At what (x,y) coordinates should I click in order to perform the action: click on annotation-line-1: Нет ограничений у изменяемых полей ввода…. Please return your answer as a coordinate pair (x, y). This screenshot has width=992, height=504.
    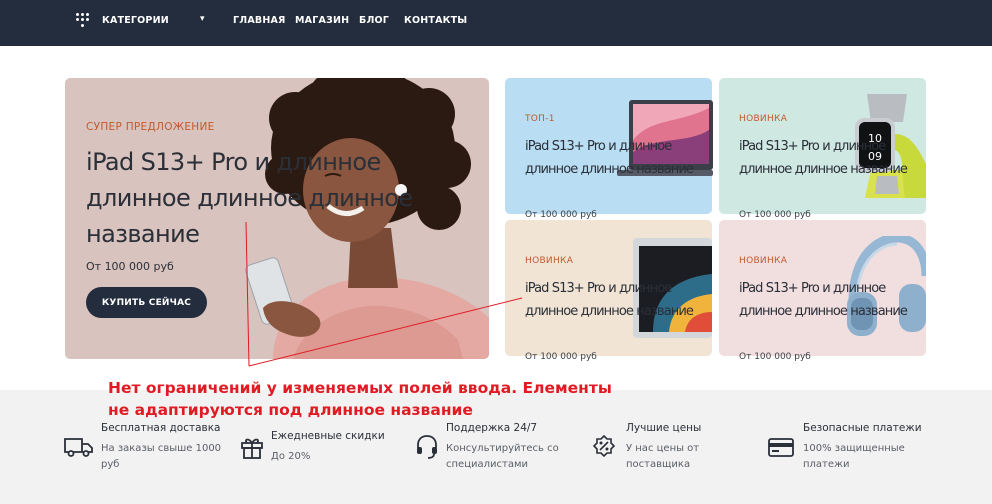
    Looking at the image, I should click on (360, 388).